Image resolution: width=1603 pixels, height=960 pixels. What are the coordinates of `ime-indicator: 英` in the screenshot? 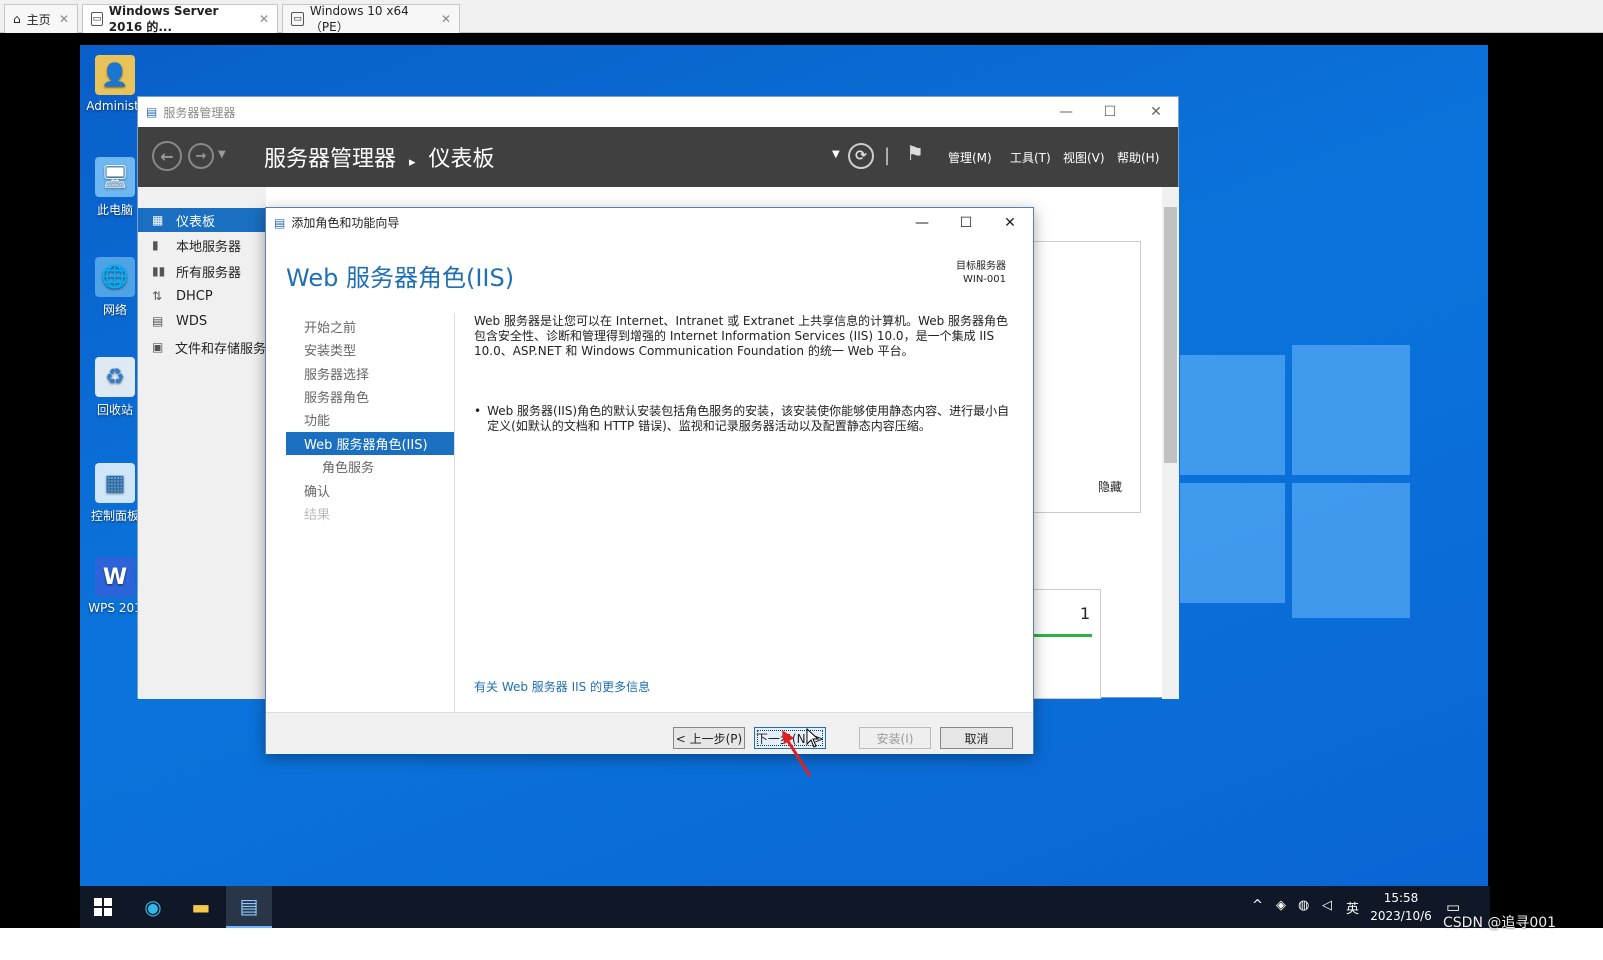 It's located at (1352, 907).